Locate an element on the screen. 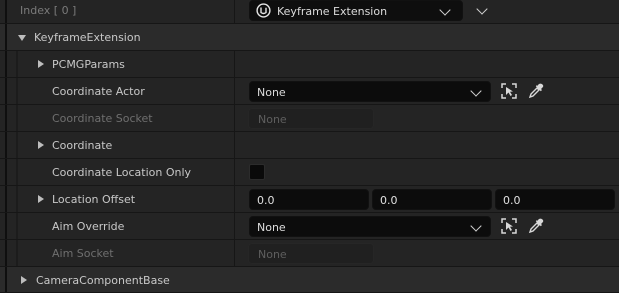 The height and width of the screenshot is (293, 619). property-name-cell: Aim Override is located at coordinates (117, 226).